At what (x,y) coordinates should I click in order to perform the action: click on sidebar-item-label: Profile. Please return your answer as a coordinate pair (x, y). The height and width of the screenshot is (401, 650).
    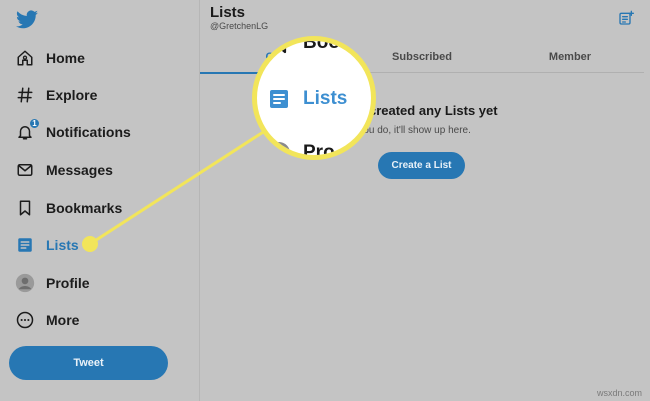
    Looking at the image, I should click on (68, 283).